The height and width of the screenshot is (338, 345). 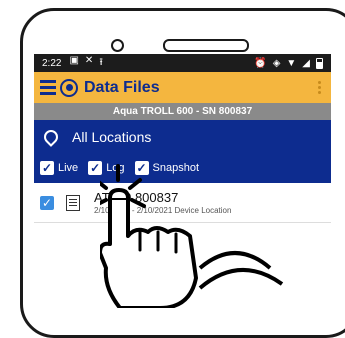 What do you see at coordinates (117, 45) in the screenshot?
I see `front-camera` at bounding box center [117, 45].